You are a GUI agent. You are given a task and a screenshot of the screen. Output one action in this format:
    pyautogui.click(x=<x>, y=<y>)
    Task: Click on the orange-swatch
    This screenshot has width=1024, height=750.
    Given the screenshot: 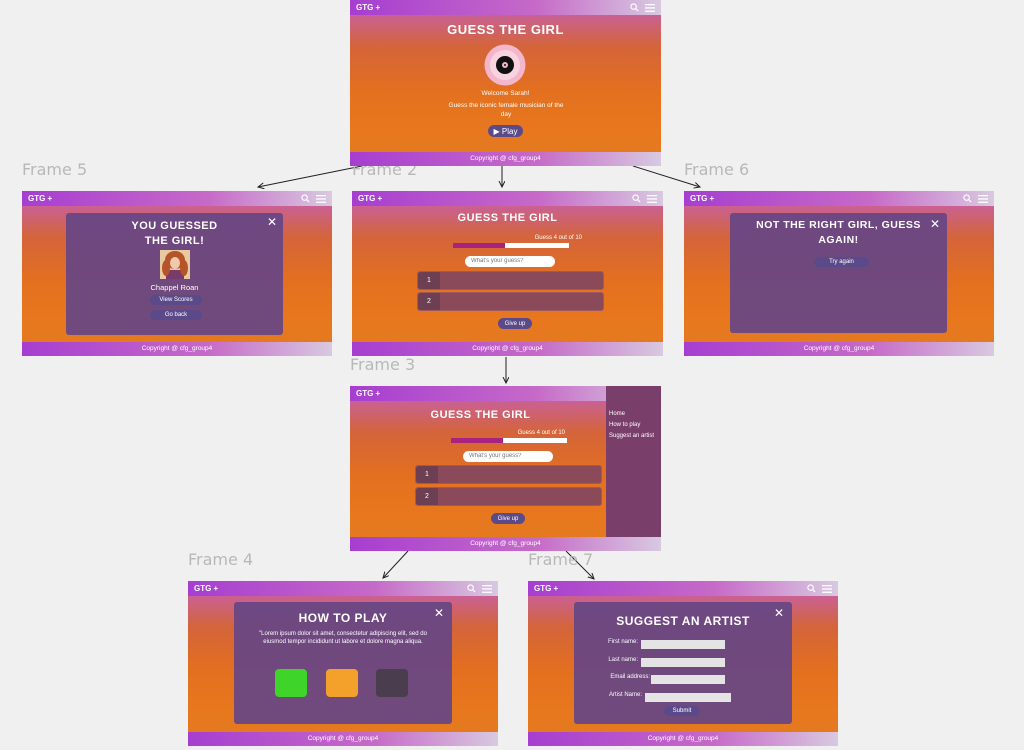 What is the action you would take?
    pyautogui.click(x=342, y=683)
    